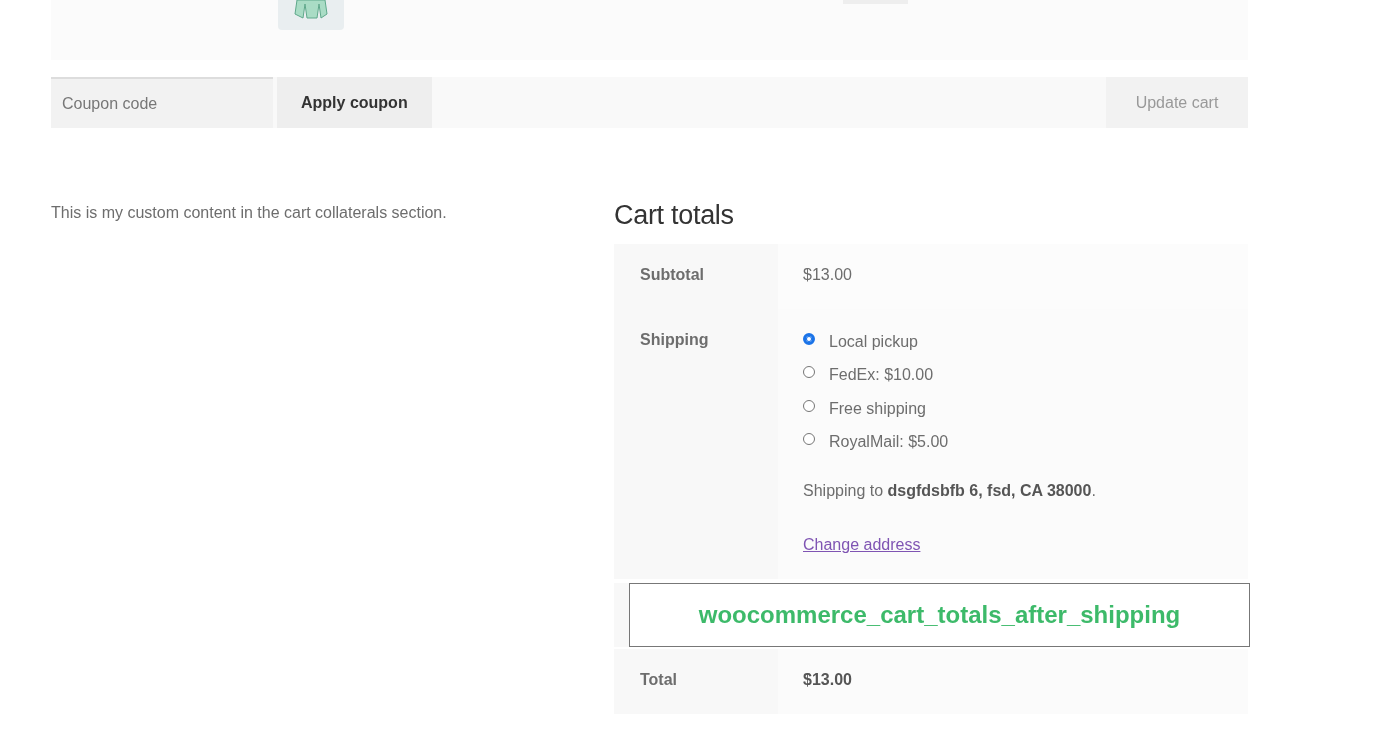 The height and width of the screenshot is (750, 1382). Describe the element at coordinates (881, 375) in the screenshot. I see `shipping-option-label: FedEx: $10.00` at that location.